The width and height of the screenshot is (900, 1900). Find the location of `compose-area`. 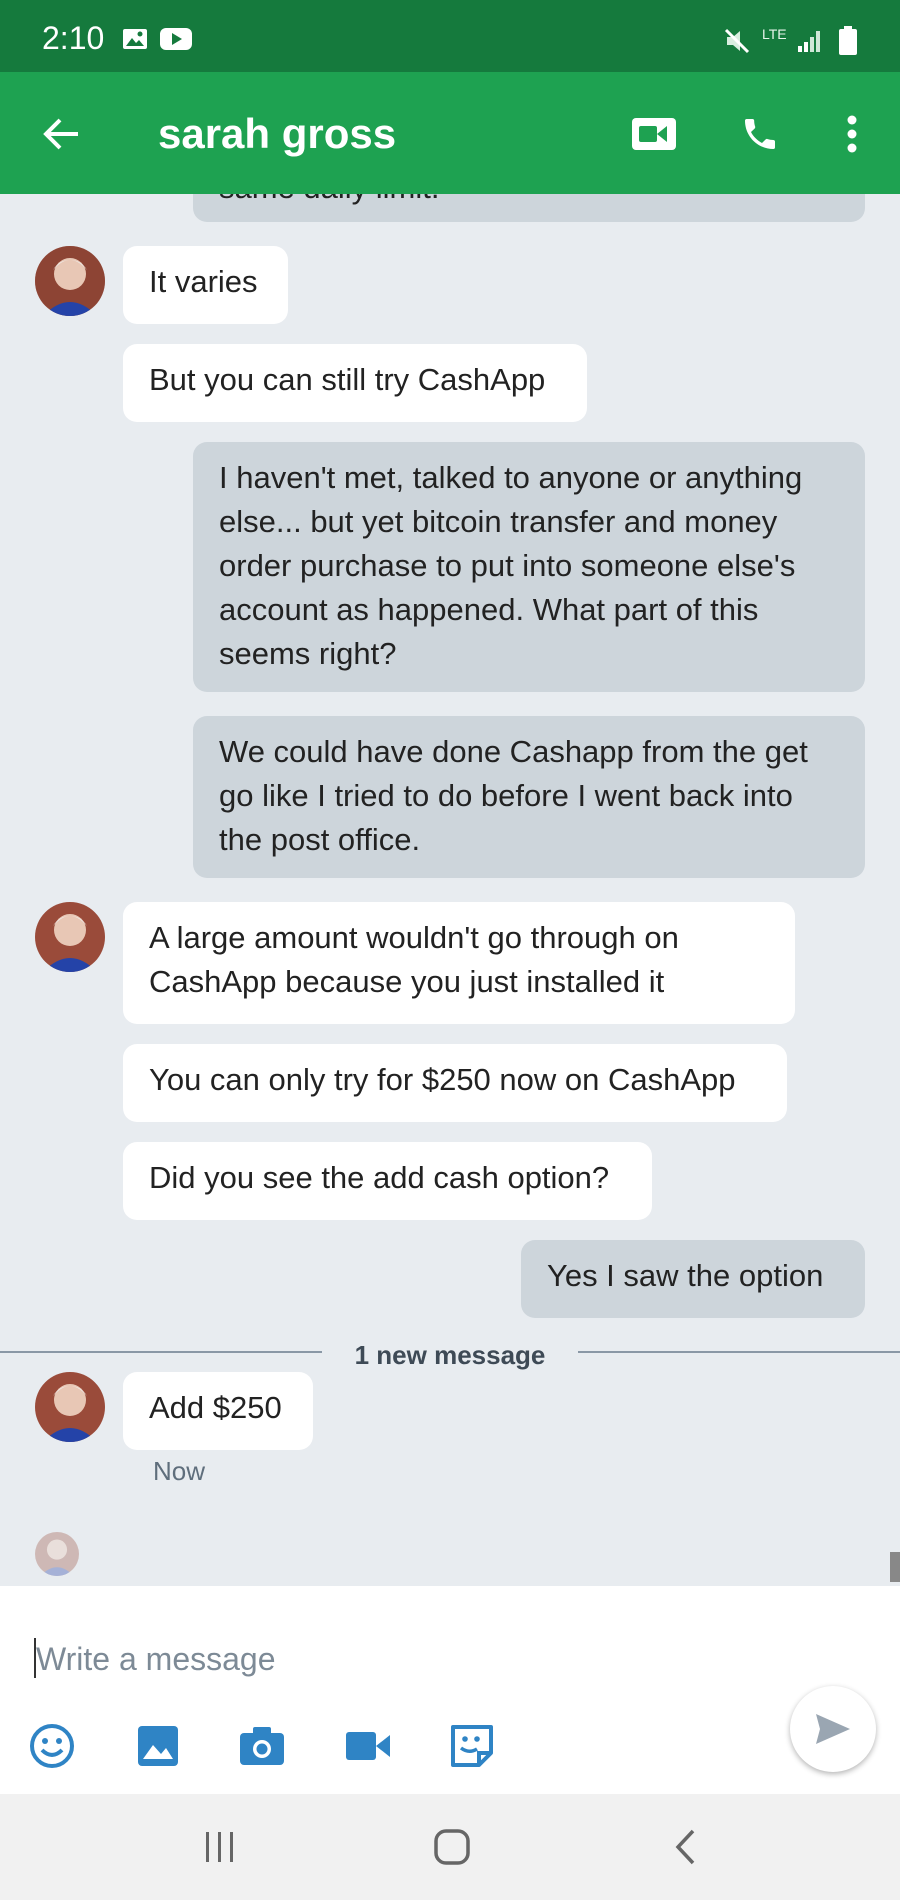

compose-area is located at coordinates (450, 1690).